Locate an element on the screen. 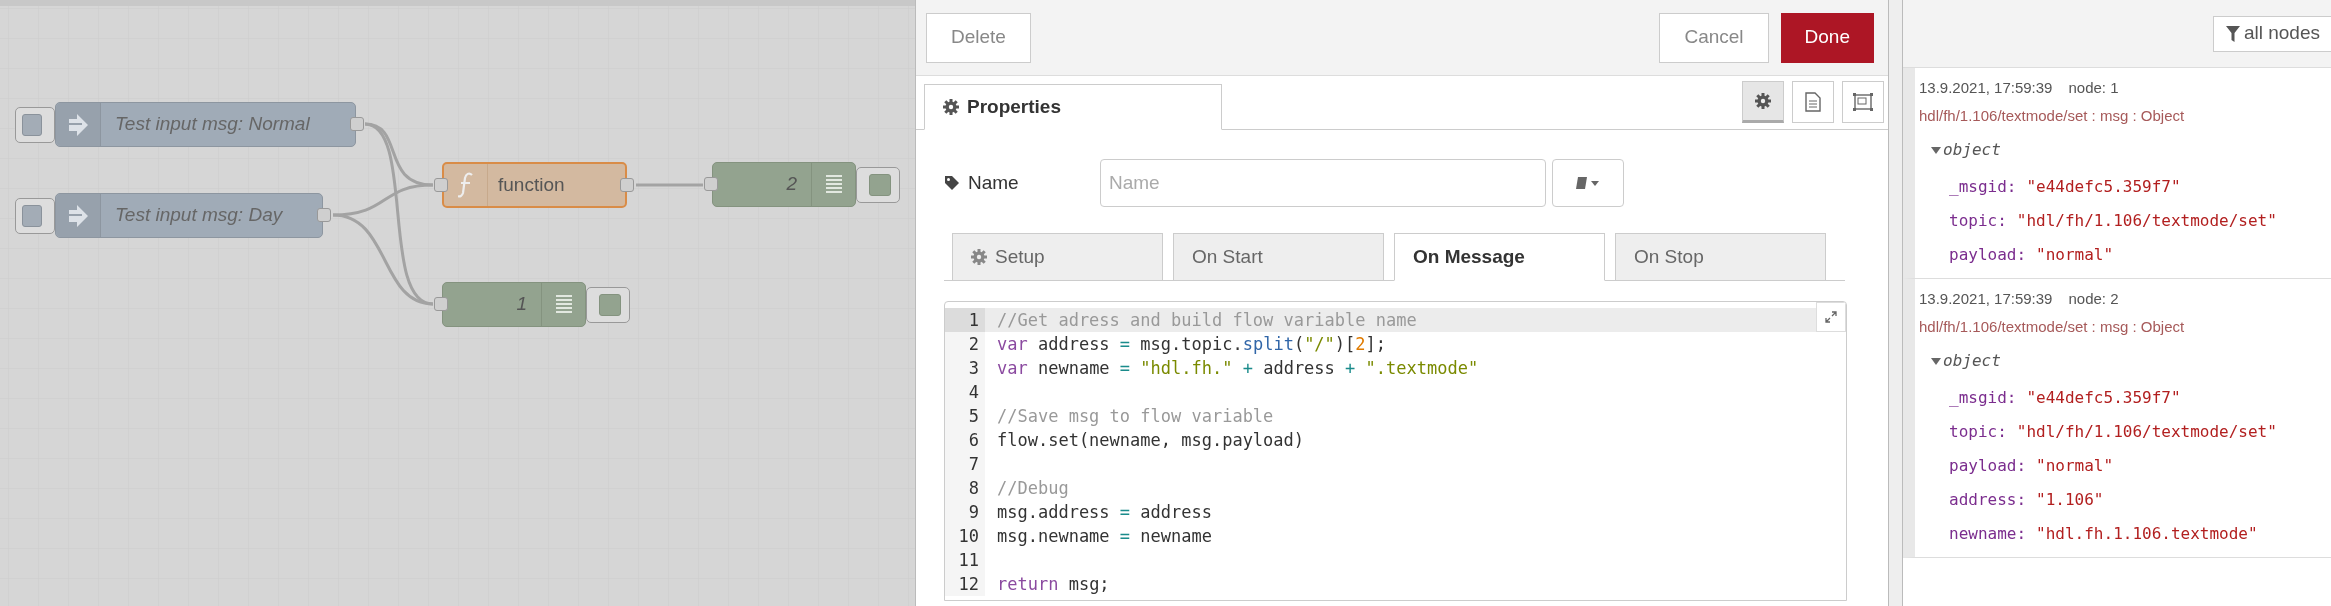  expand-button is located at coordinates (1831, 317).